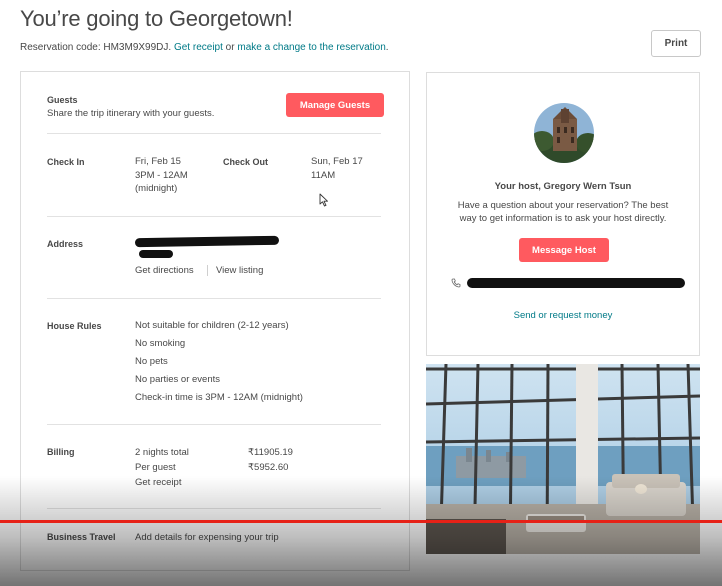 This screenshot has height=586, width=722. Describe the element at coordinates (74, 326) in the screenshot. I see `house-rules-label: House Rules` at that location.